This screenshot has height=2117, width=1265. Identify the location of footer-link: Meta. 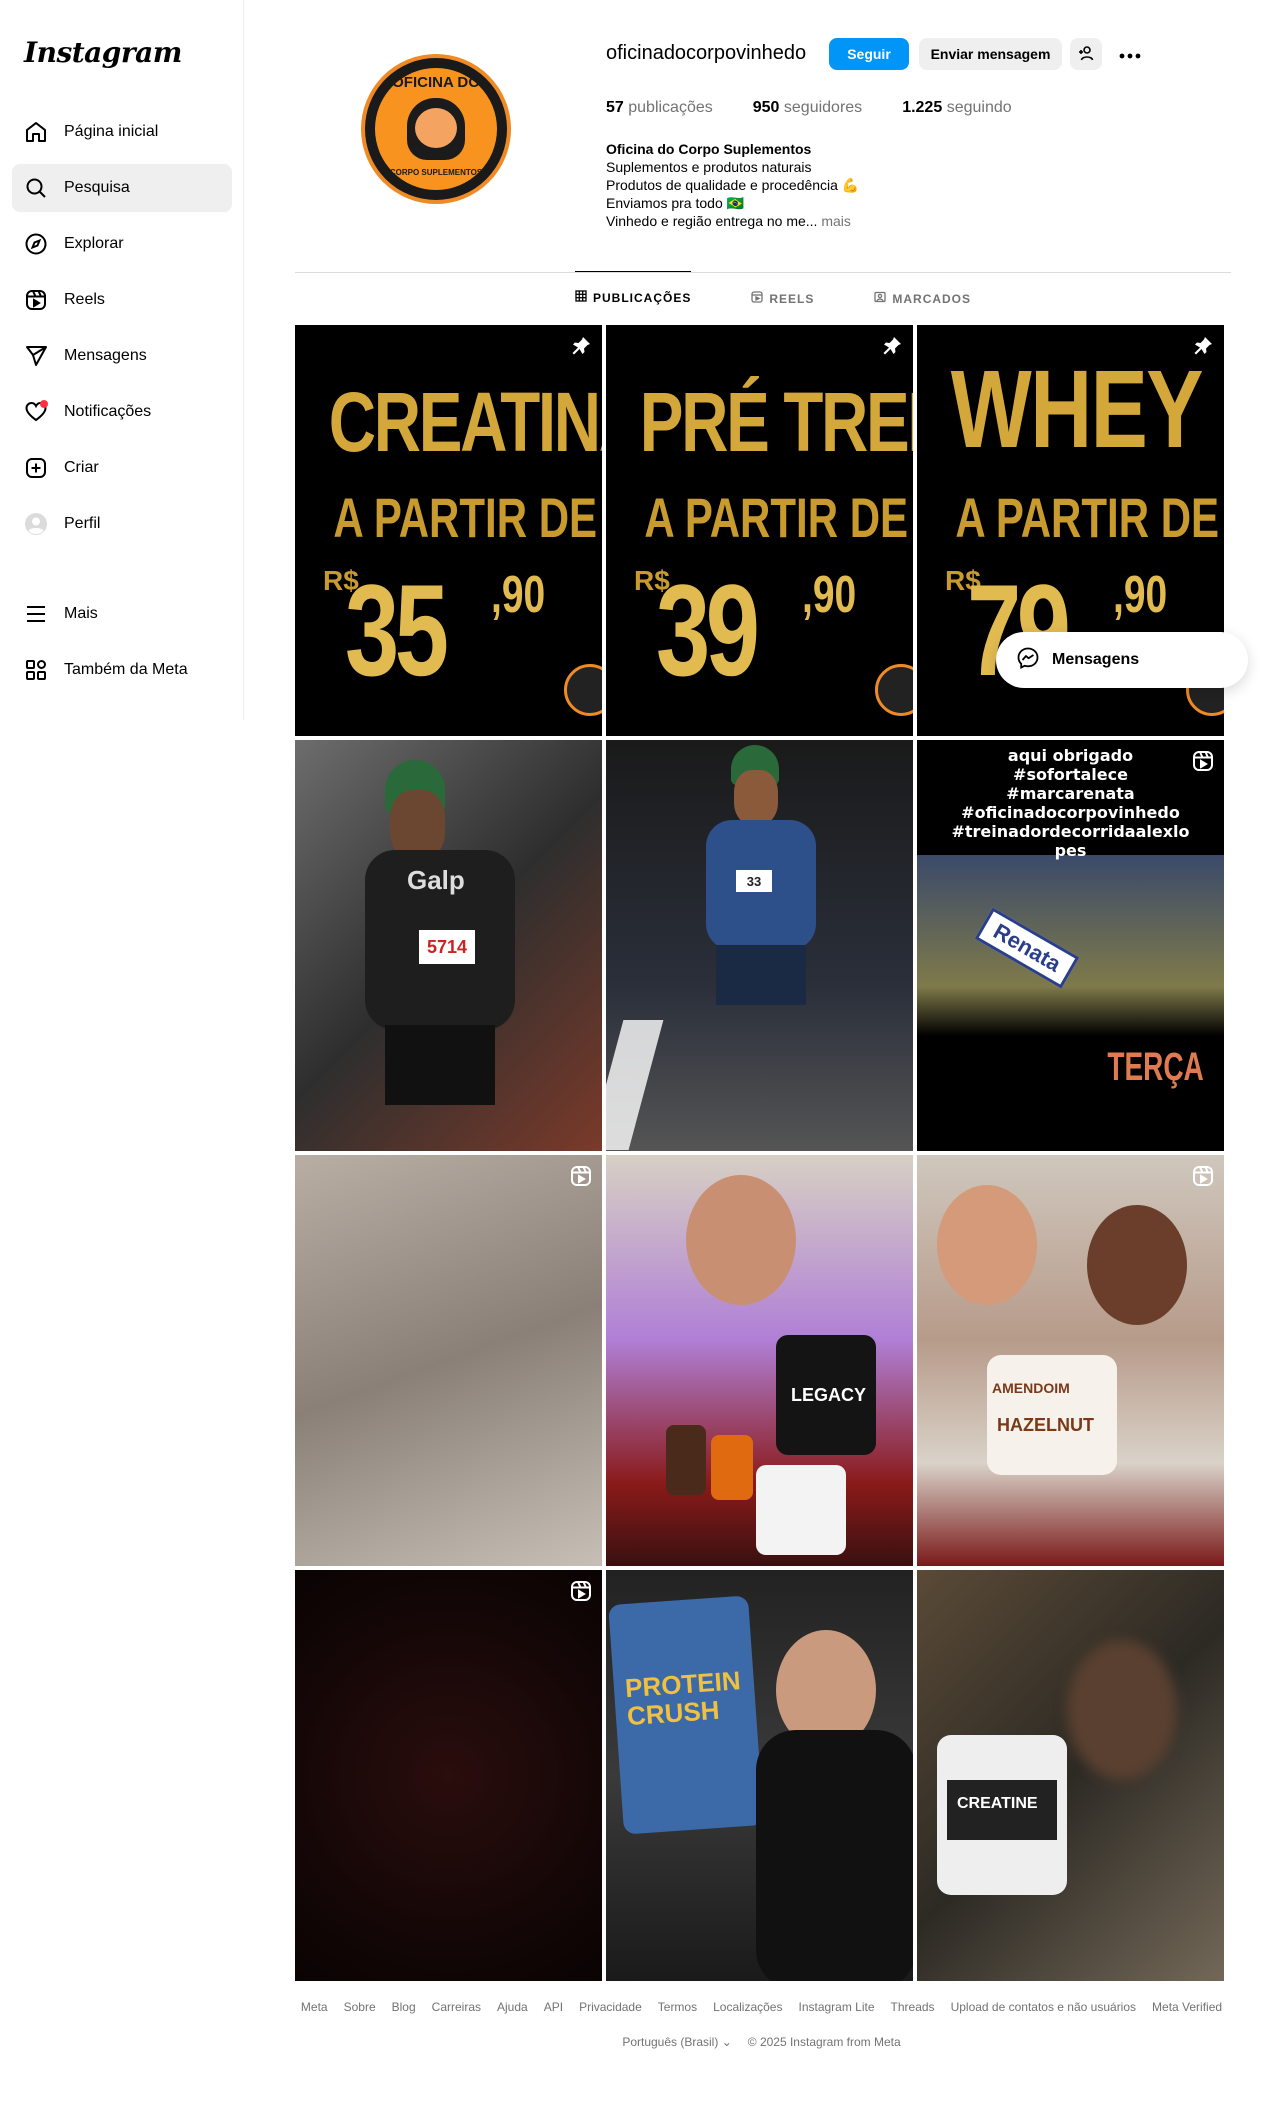
(314, 2007).